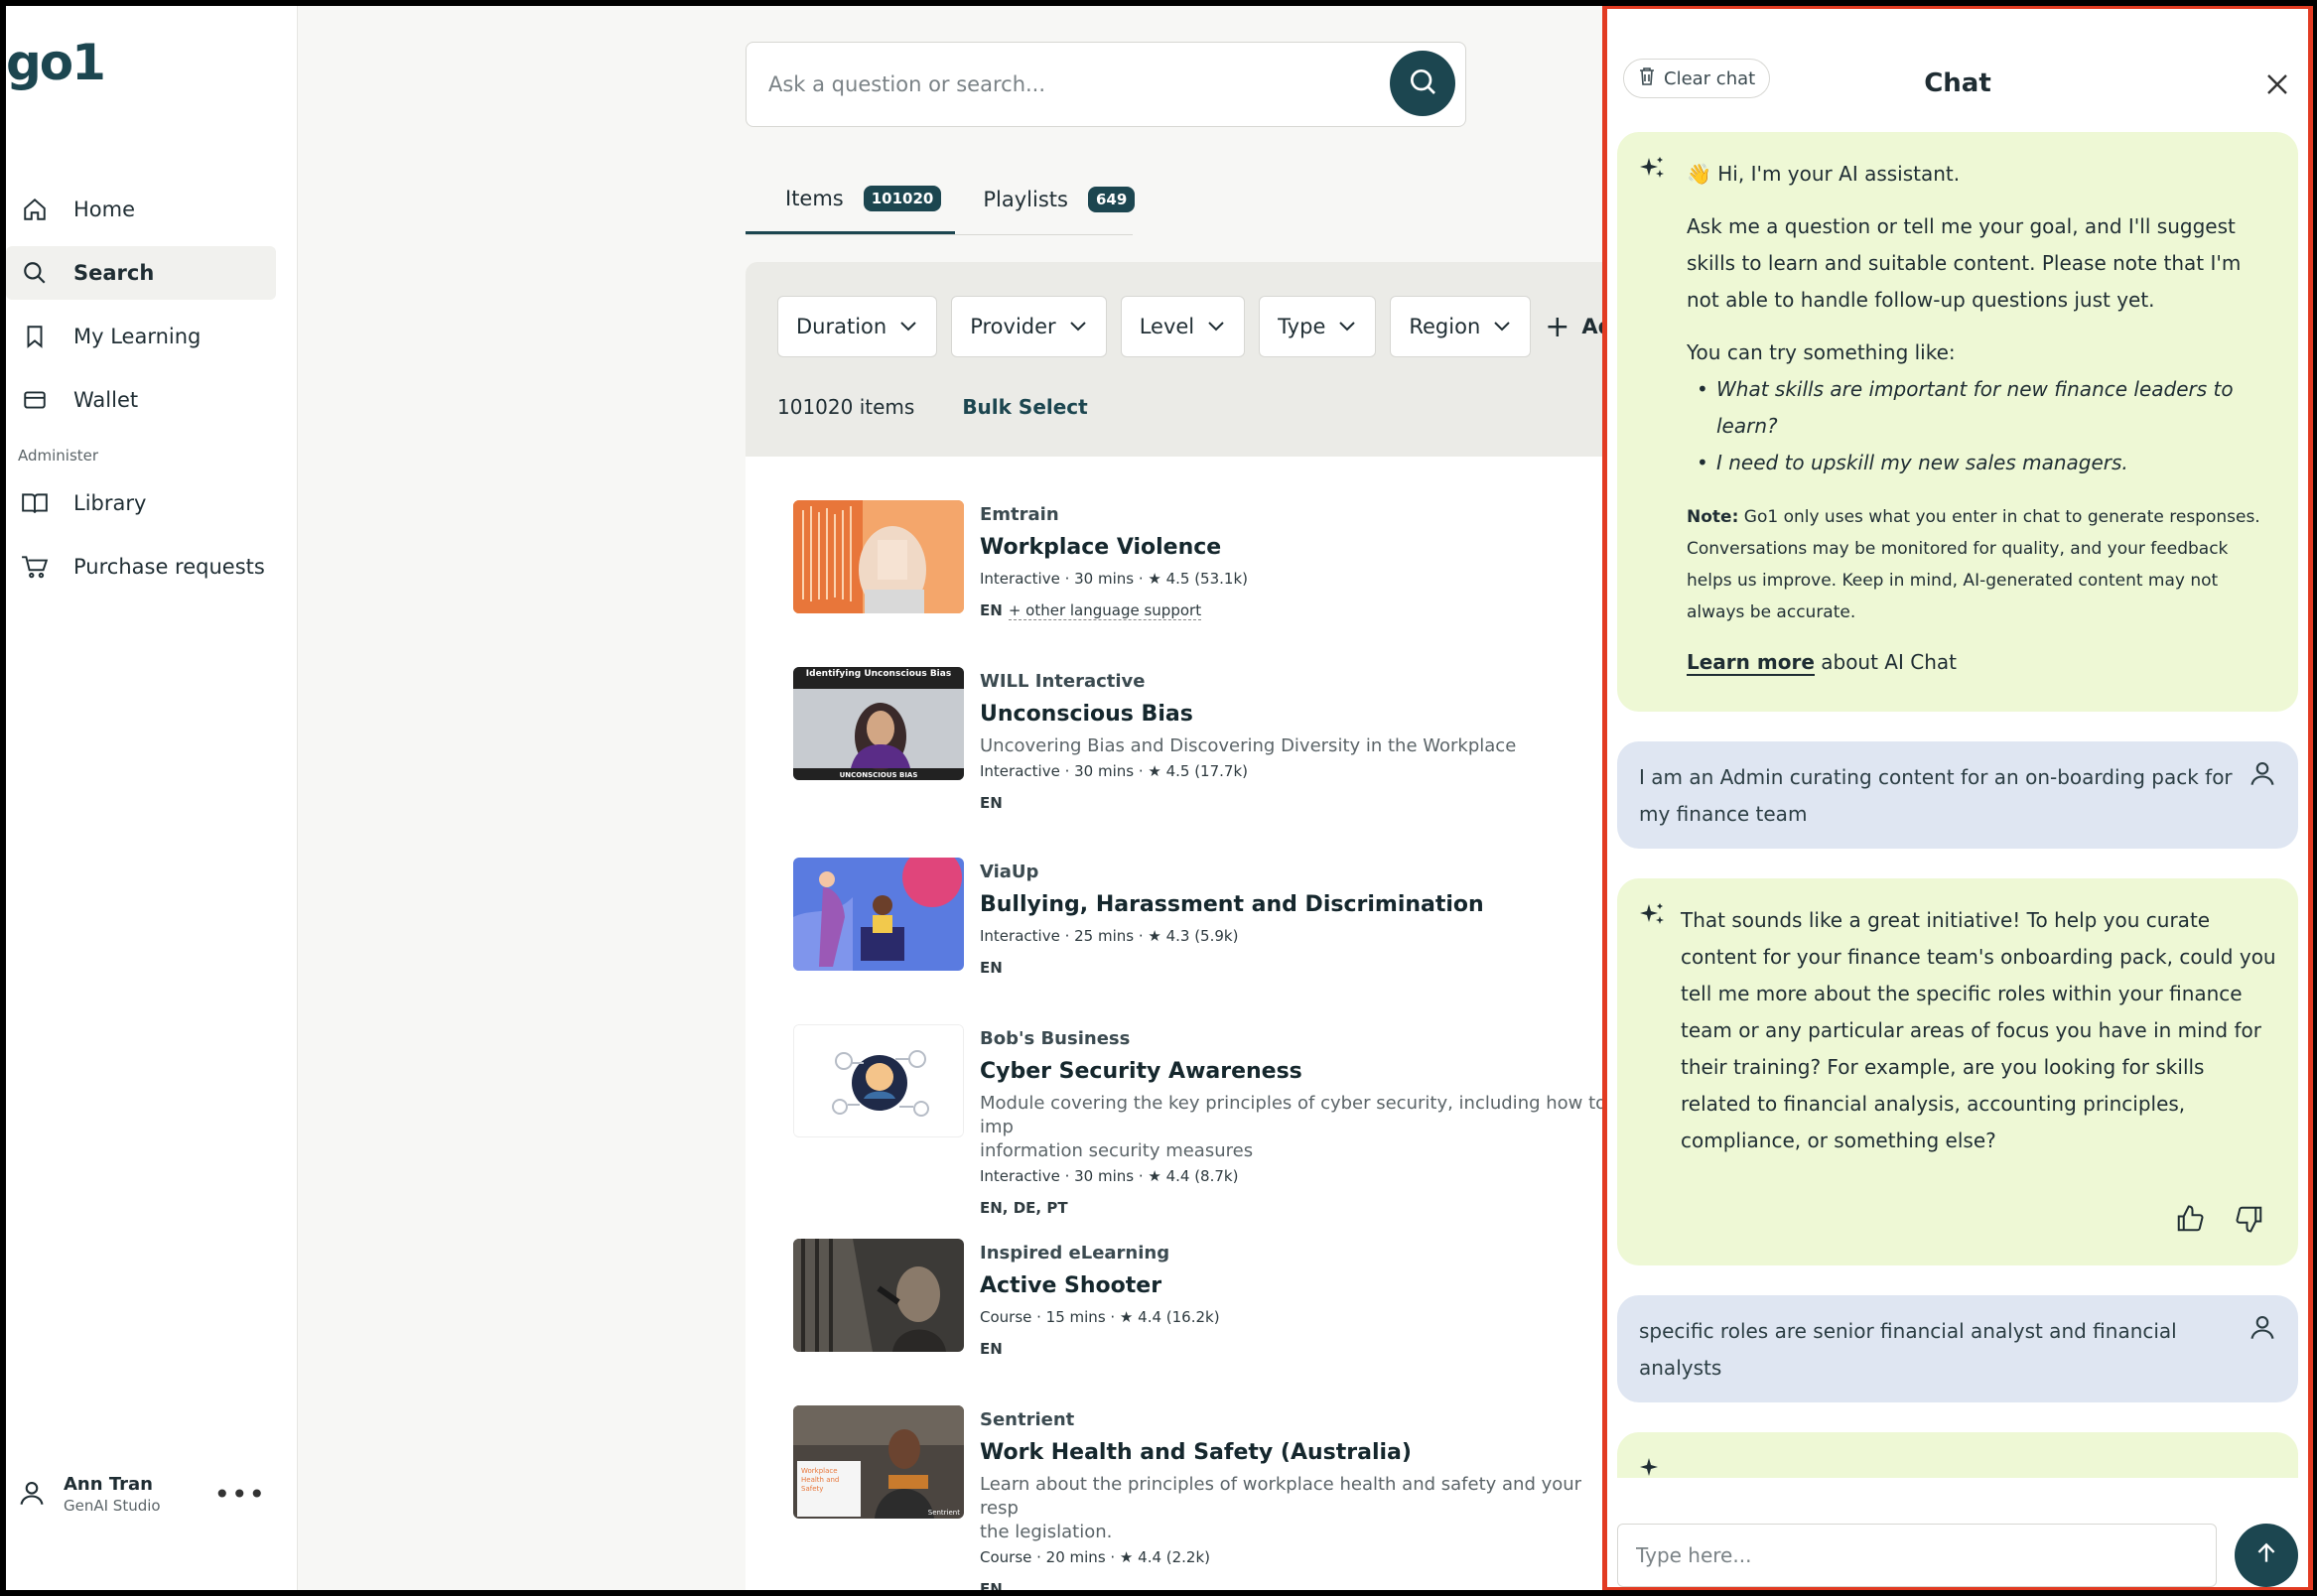 This screenshot has width=2317, height=1596. Describe the element at coordinates (878, 674) in the screenshot. I see `thumbnail-caption: Identifying Unconscious Bias` at that location.